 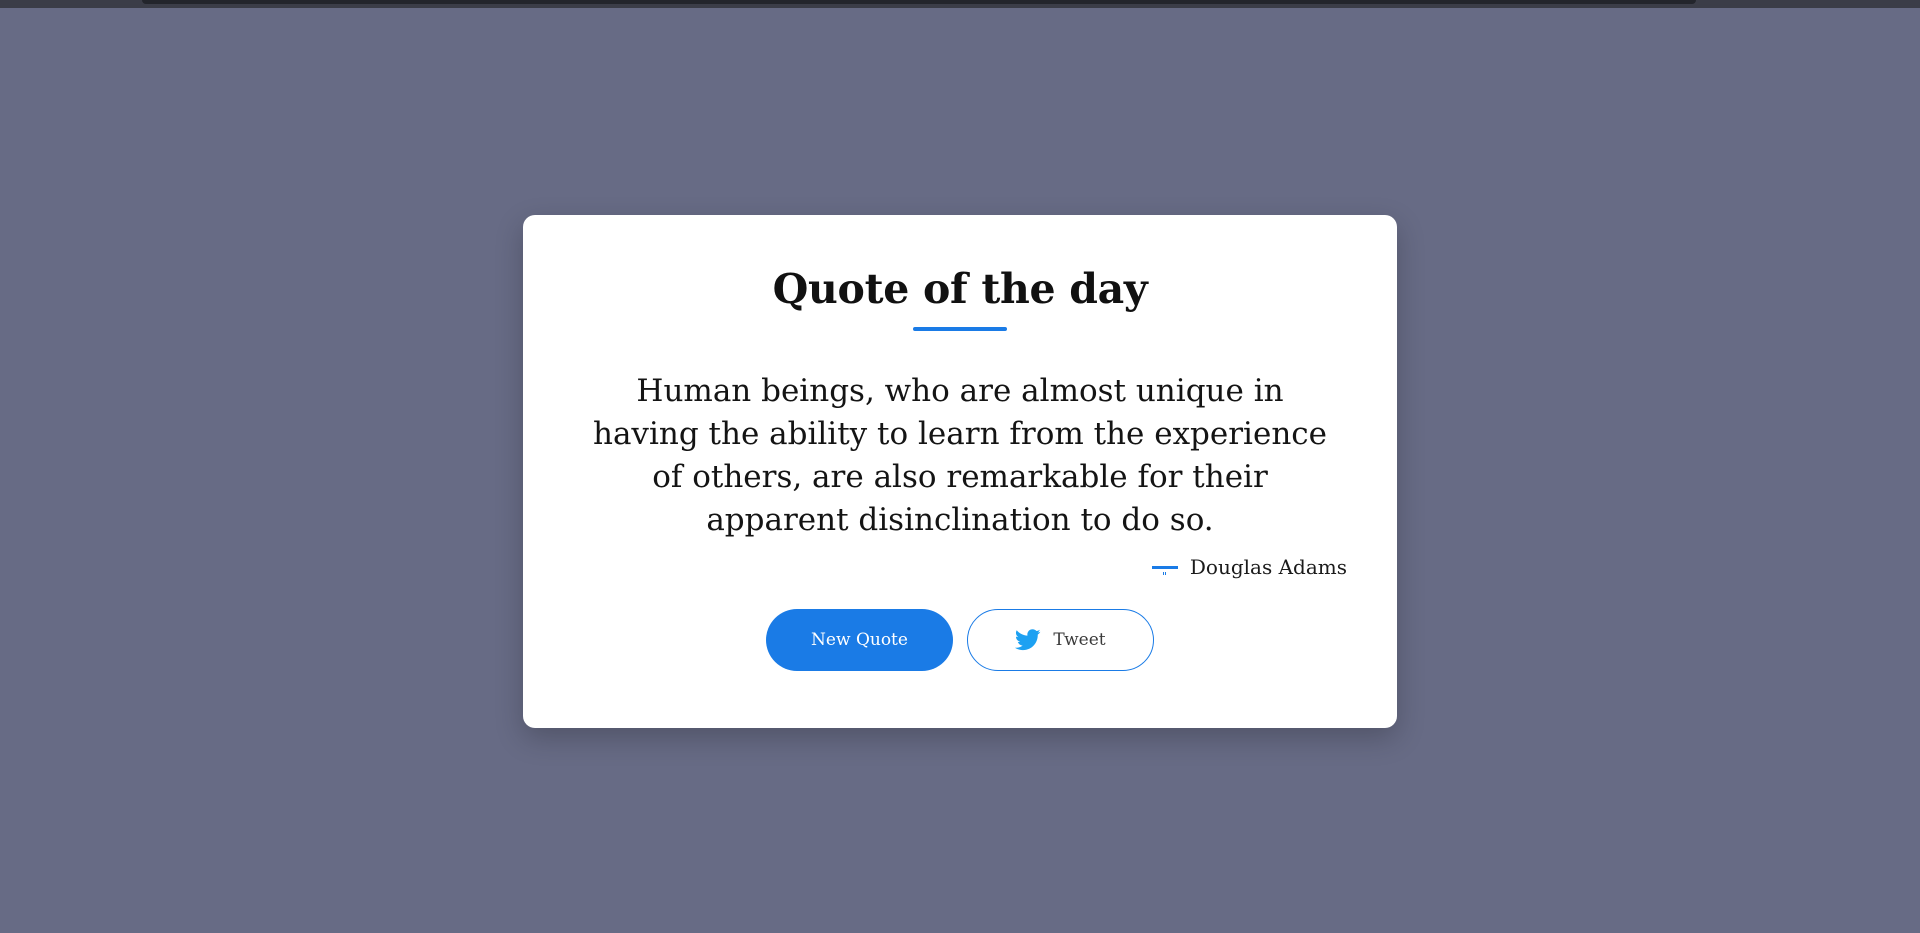 What do you see at coordinates (960, 329) in the screenshot?
I see `title-underline` at bounding box center [960, 329].